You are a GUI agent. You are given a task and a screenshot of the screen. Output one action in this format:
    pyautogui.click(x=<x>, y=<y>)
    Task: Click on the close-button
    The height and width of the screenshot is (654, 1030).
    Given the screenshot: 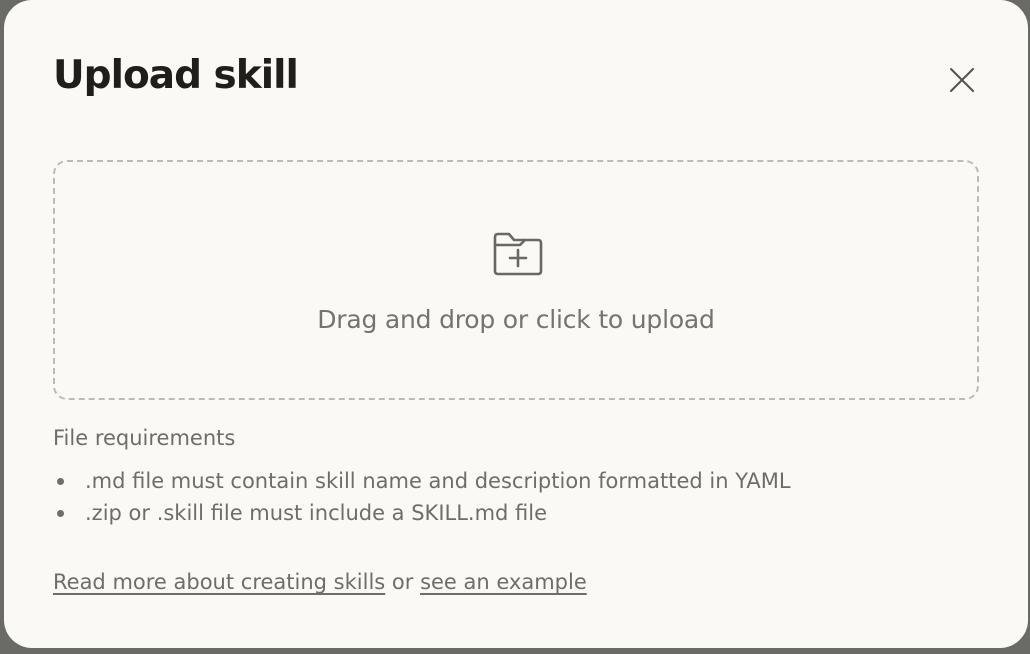 What is the action you would take?
    pyautogui.click(x=962, y=80)
    